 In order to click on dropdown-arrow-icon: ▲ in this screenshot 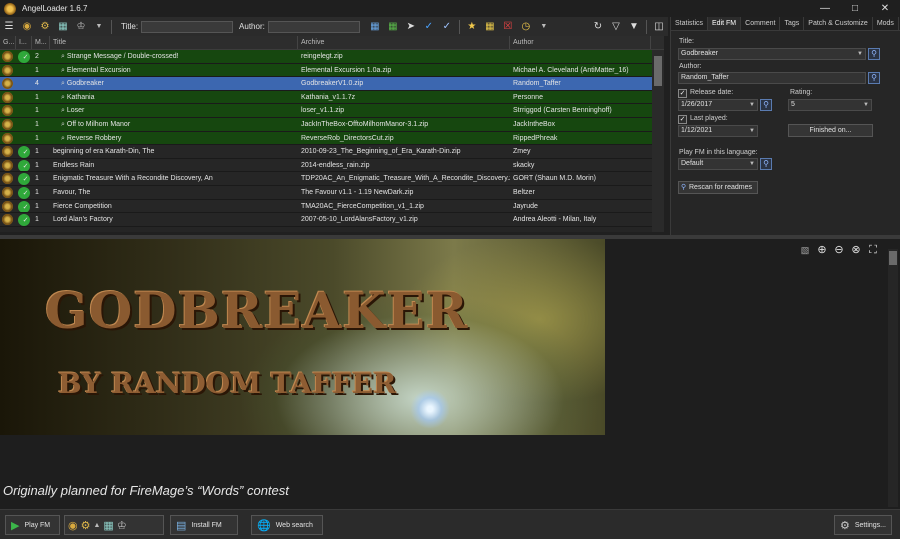, I will do `click(96, 525)`.